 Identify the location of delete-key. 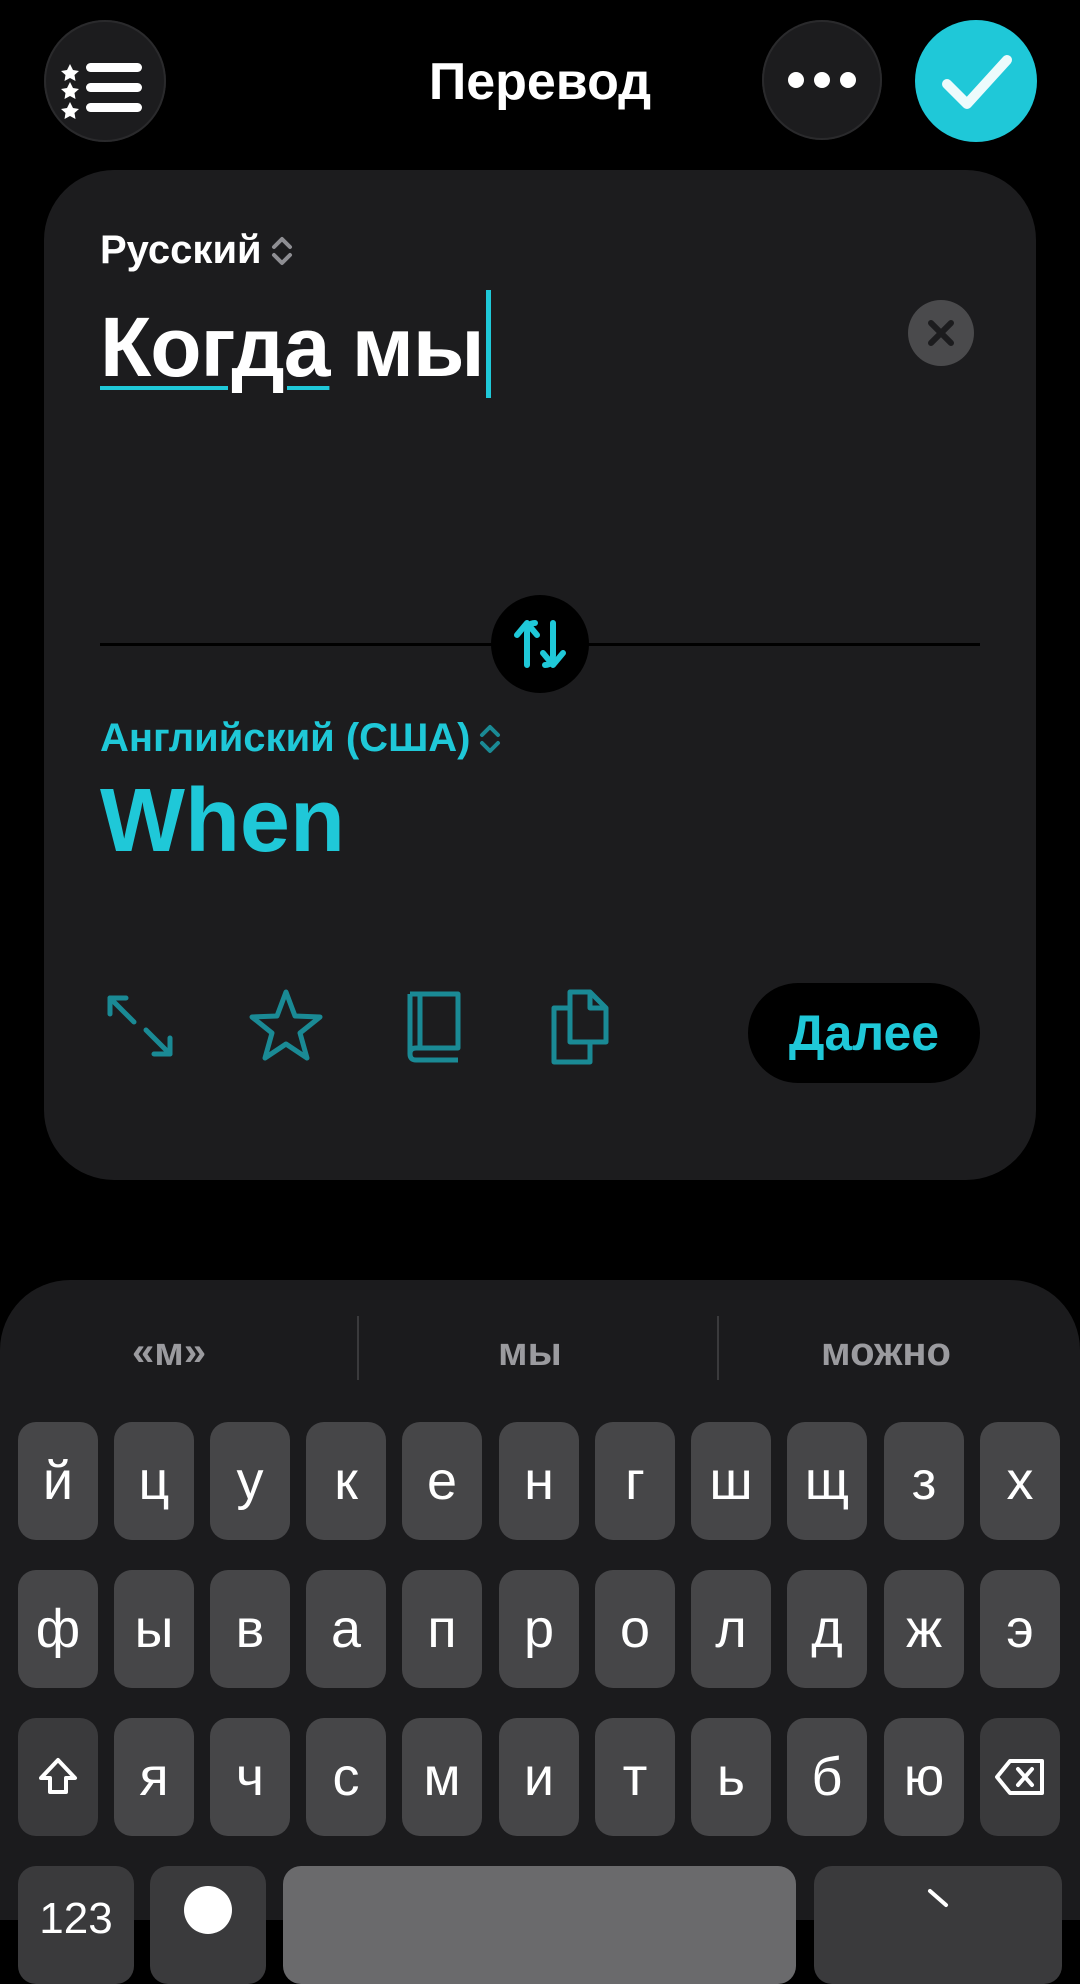
(1020, 1777).